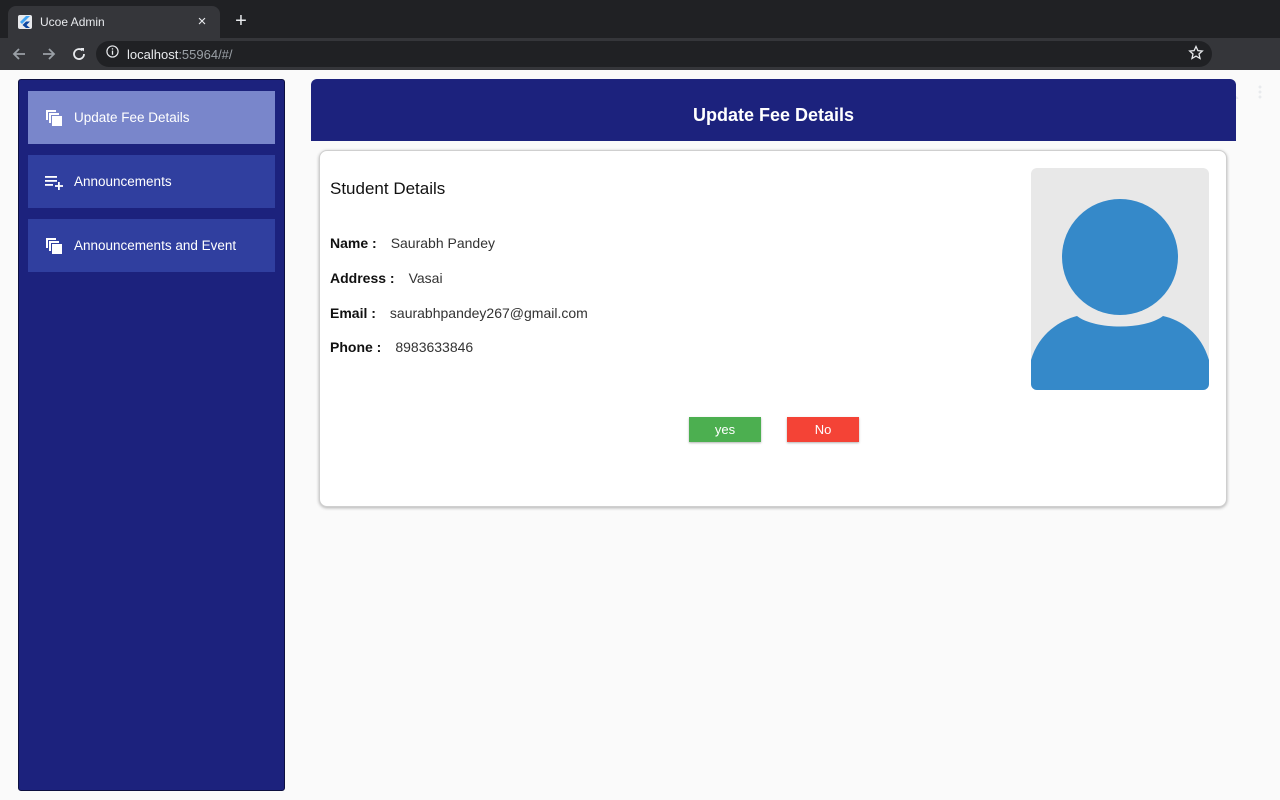  I want to click on phone-field: Phone : 8983633846, so click(401, 347).